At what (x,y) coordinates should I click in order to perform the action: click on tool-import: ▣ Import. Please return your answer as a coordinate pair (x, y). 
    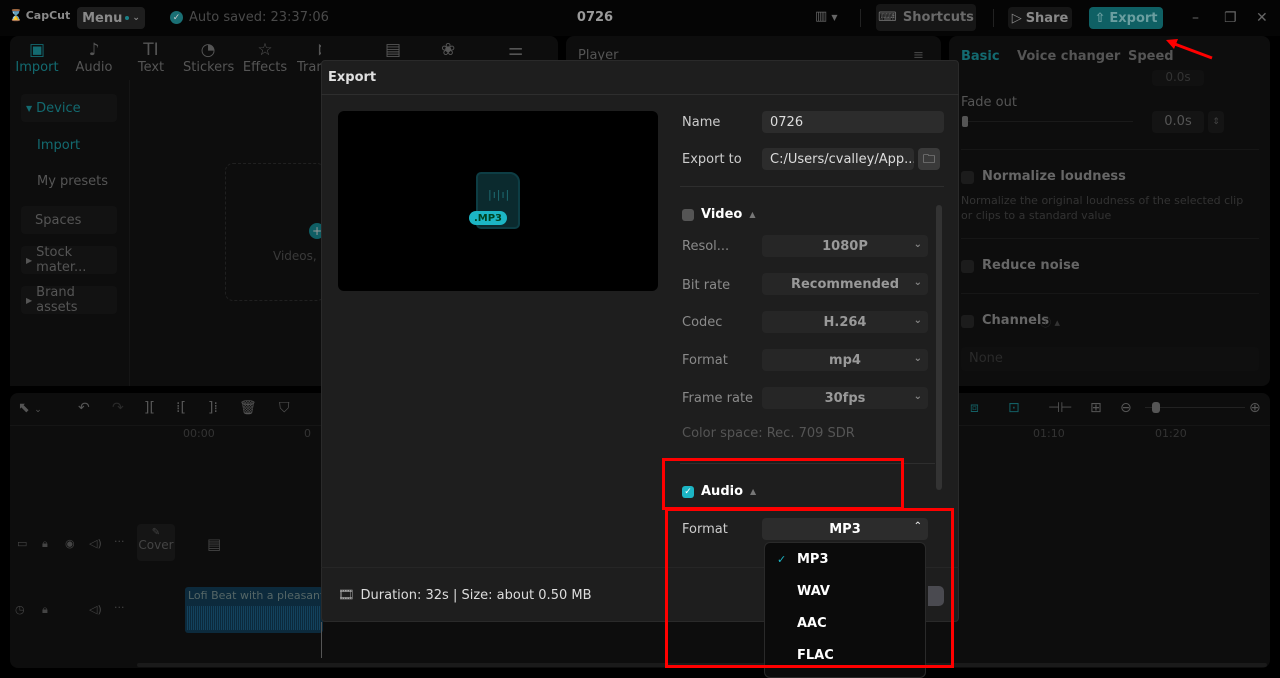
    Looking at the image, I should click on (37, 57).